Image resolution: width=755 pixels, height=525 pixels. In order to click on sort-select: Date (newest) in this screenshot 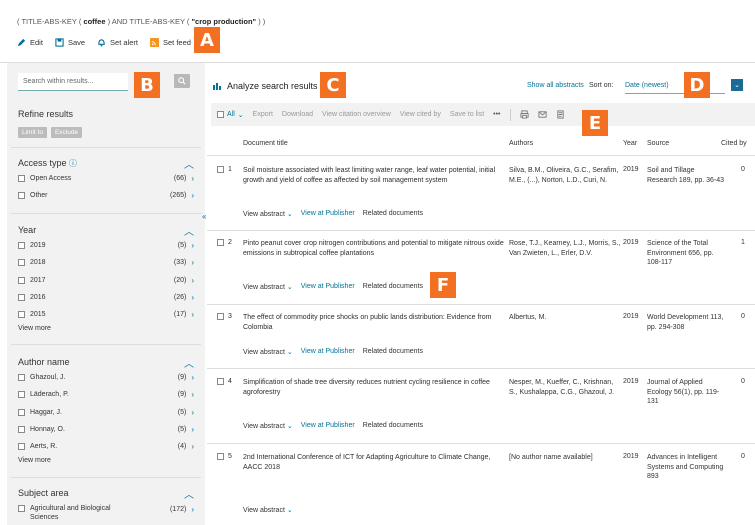, I will do `click(675, 88)`.